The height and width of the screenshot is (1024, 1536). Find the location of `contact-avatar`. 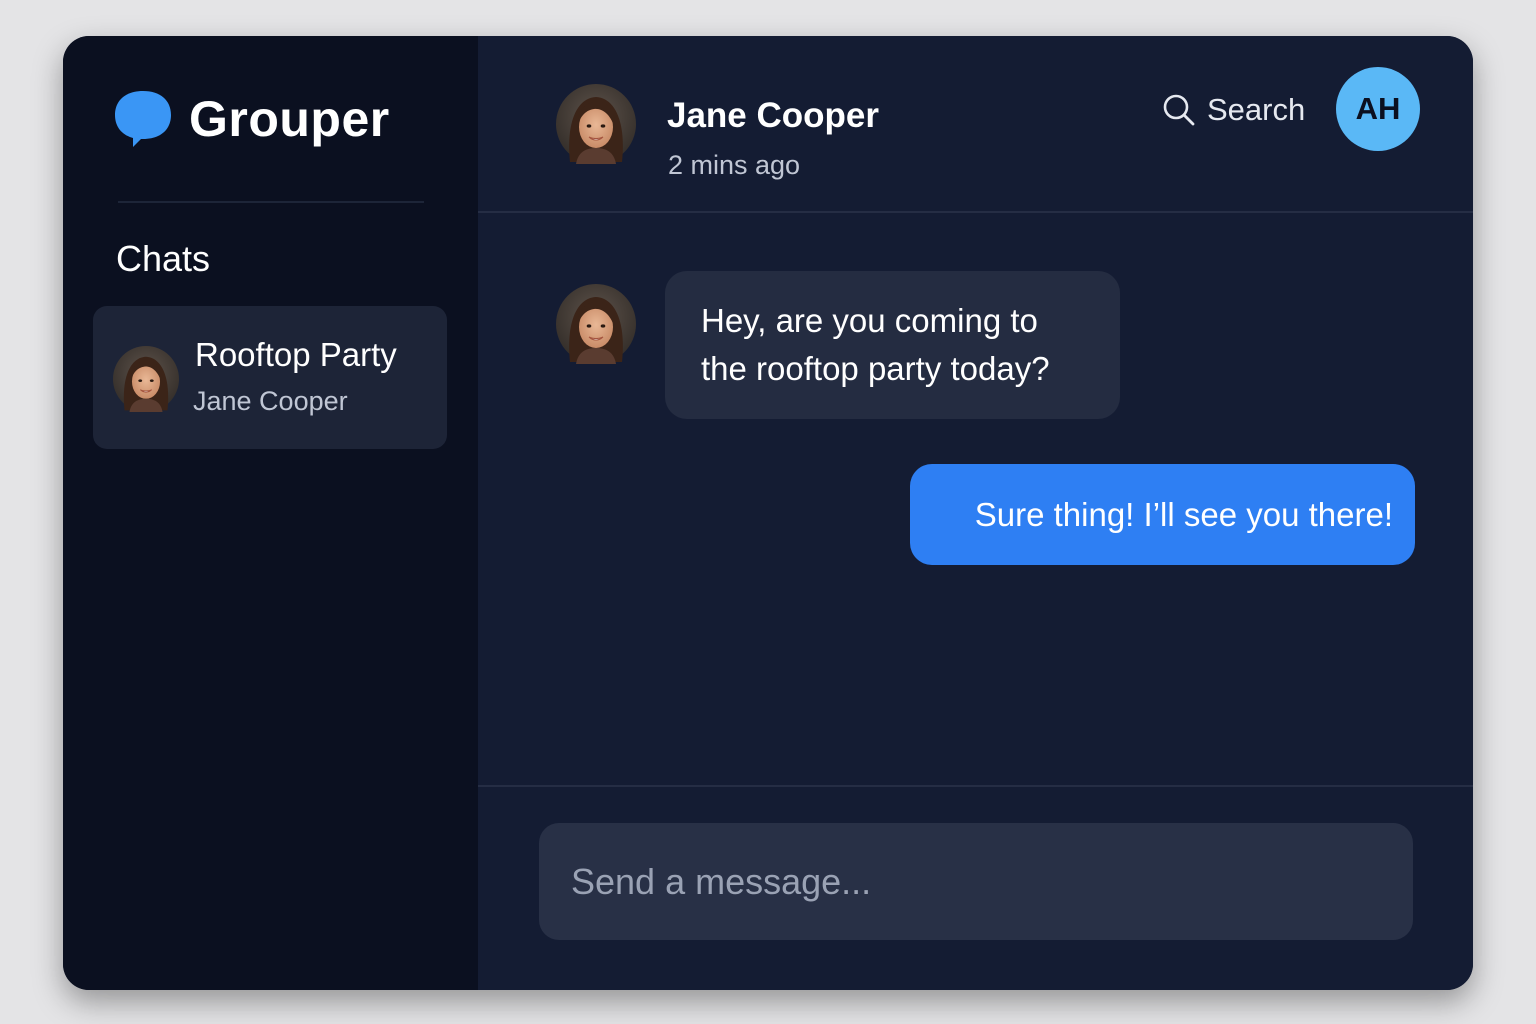

contact-avatar is located at coordinates (596, 124).